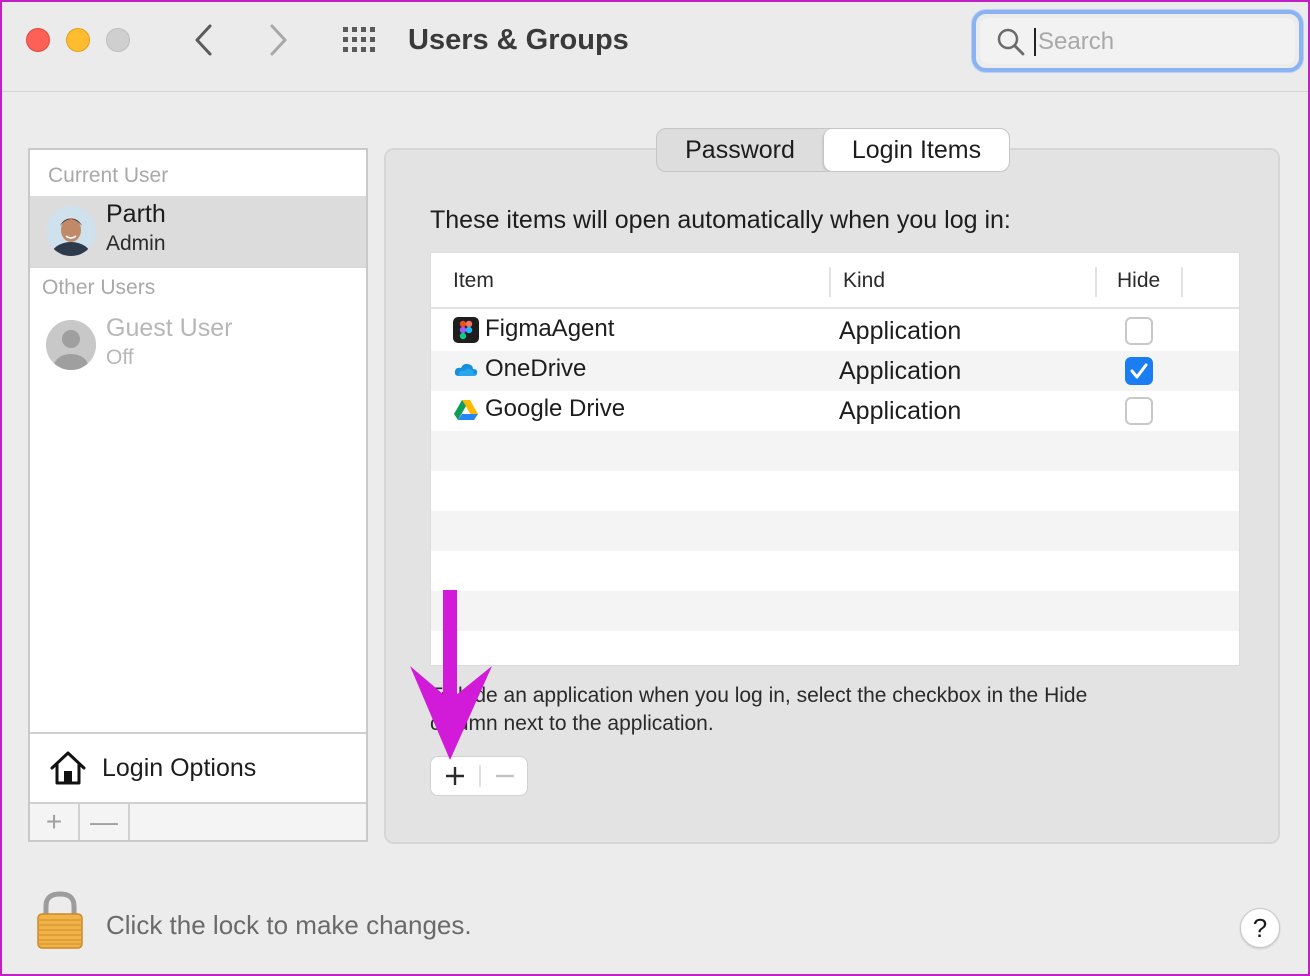  I want to click on table-row: Google Drive Application, so click(835, 411).